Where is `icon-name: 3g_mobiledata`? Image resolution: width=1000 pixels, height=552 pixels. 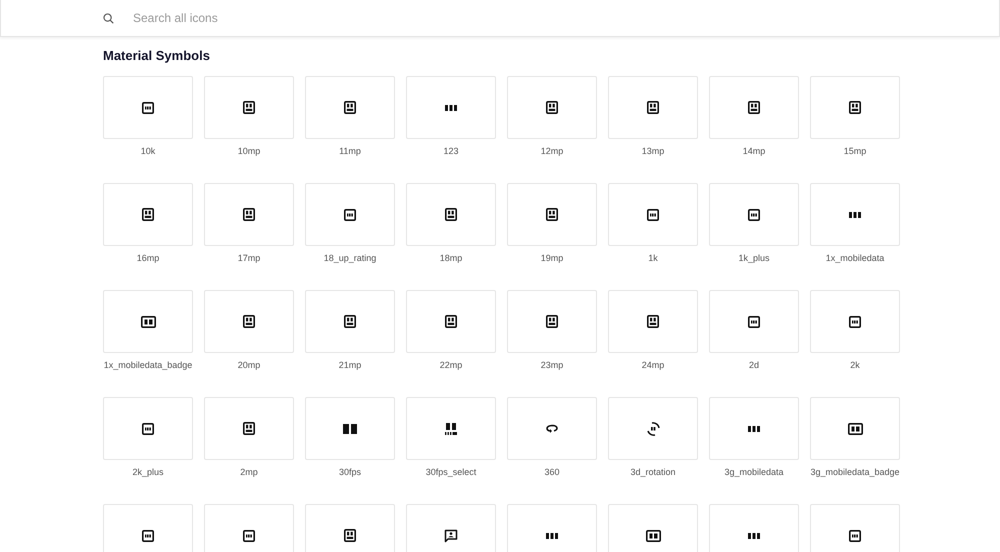 icon-name: 3g_mobiledata is located at coordinates (754, 473).